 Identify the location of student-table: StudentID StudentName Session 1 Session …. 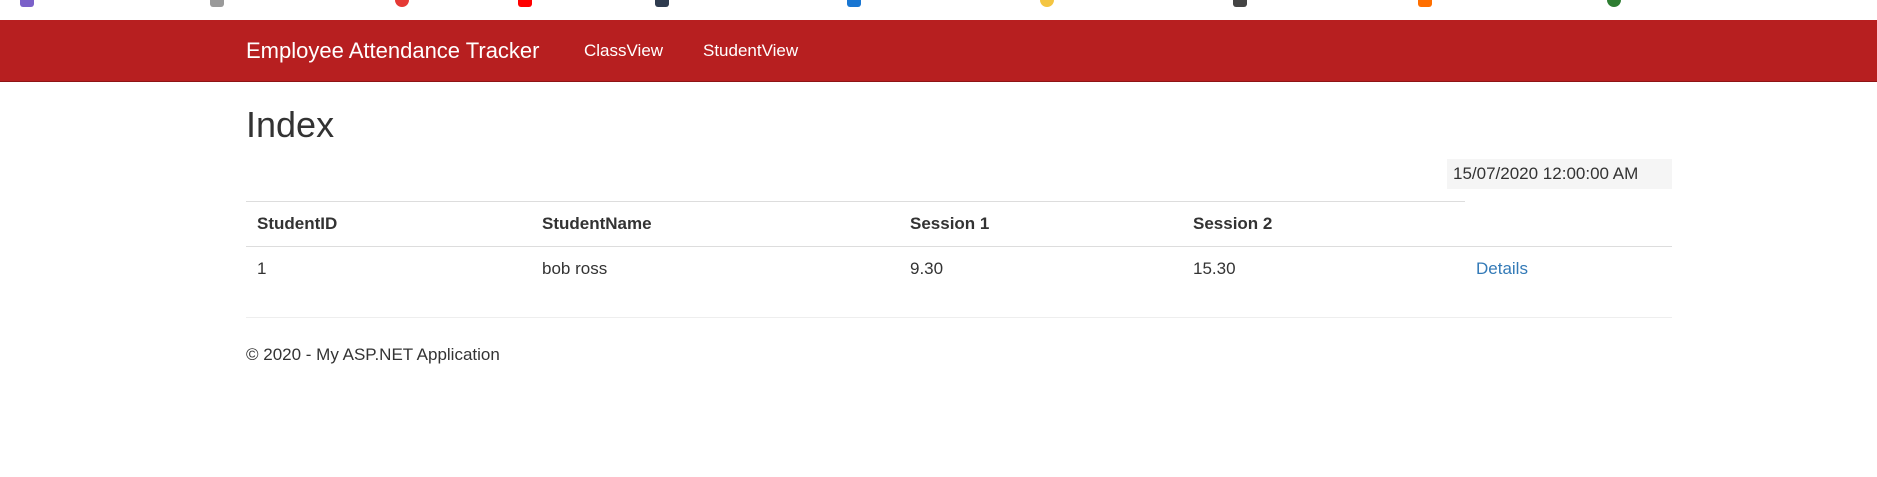
(959, 246).